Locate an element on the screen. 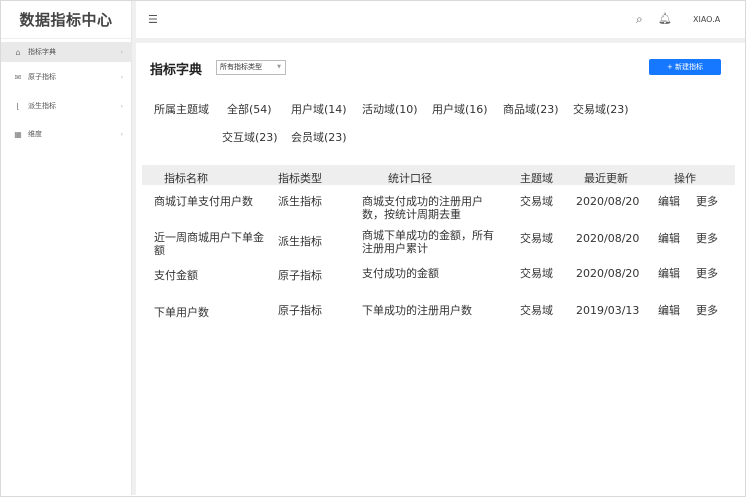  column-header-type: 指标类型 is located at coordinates (300, 178).